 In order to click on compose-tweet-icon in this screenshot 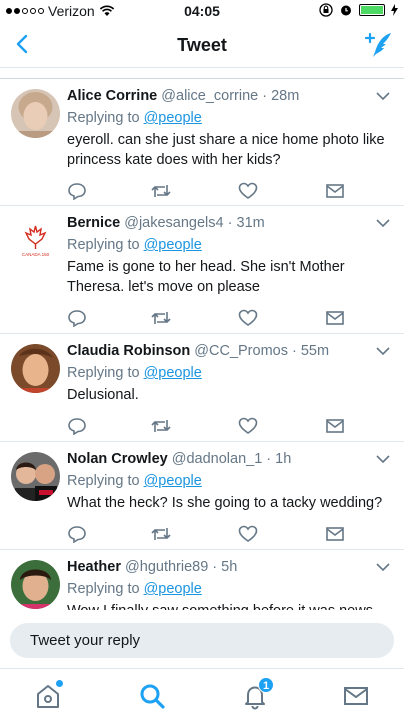, I will do `click(379, 45)`.